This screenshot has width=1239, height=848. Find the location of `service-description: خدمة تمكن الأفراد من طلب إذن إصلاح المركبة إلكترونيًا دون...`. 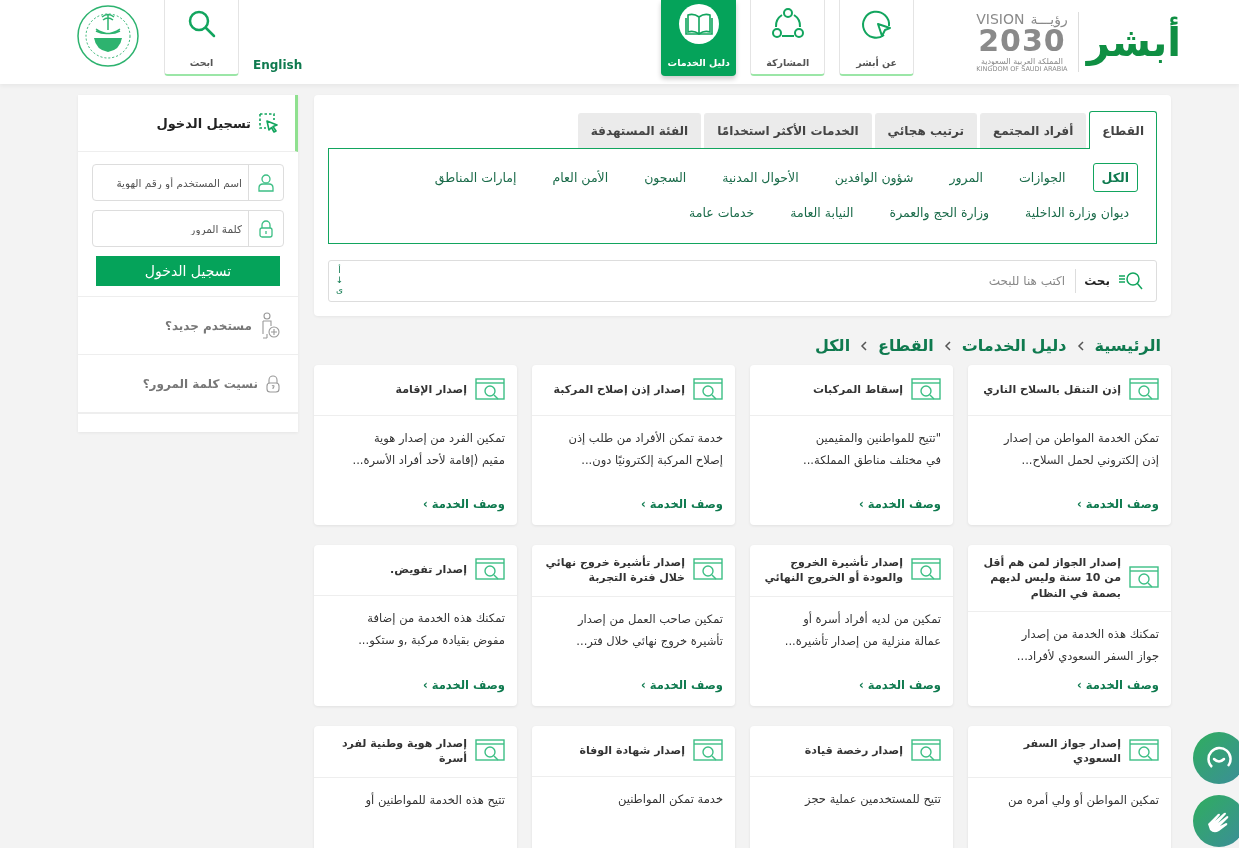

service-description: خدمة تمكن الأفراد من طلب إذن إصلاح المركبة إلكترونيًا دون... is located at coordinates (645, 449).